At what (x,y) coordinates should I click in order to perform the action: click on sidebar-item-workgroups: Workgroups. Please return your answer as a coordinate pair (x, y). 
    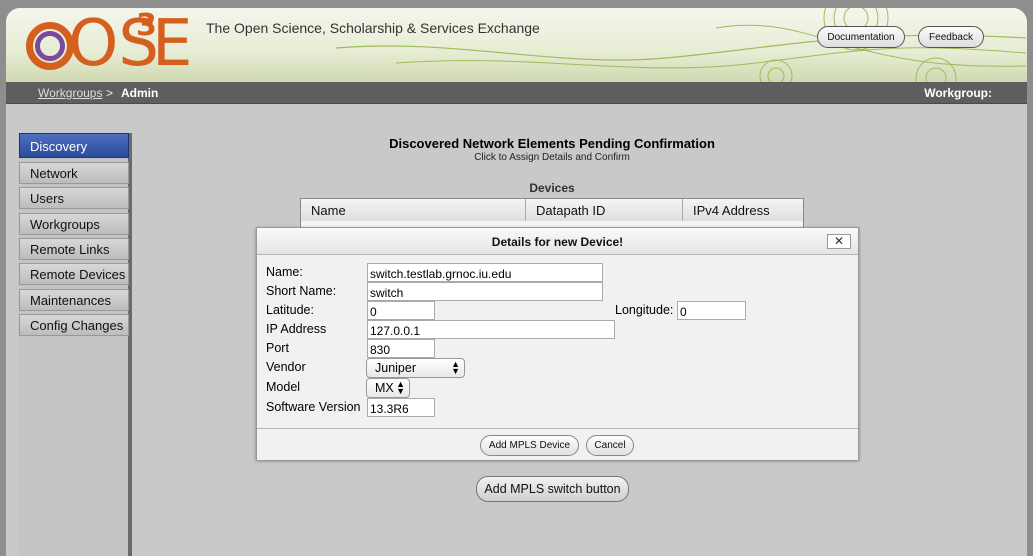
    Looking at the image, I should click on (74, 224).